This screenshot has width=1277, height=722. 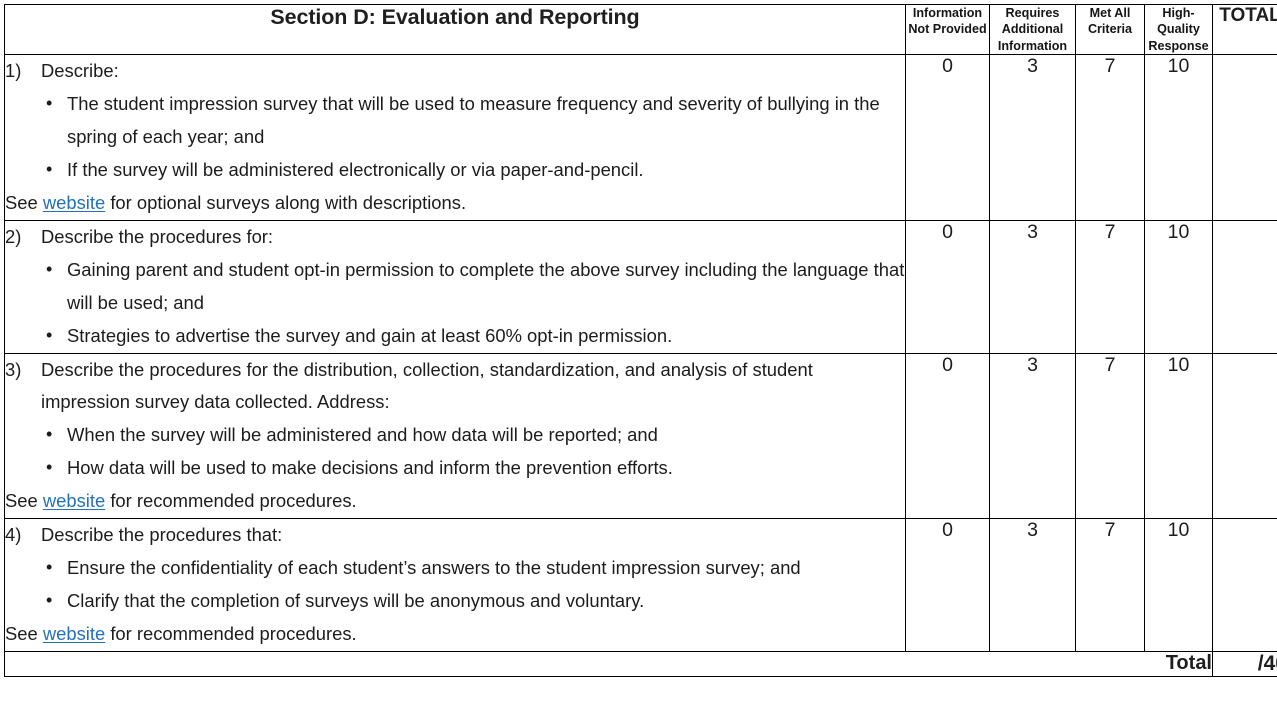 What do you see at coordinates (455, 535) in the screenshot?
I see `criterion-lead-4: 4) Describe the procedures that:` at bounding box center [455, 535].